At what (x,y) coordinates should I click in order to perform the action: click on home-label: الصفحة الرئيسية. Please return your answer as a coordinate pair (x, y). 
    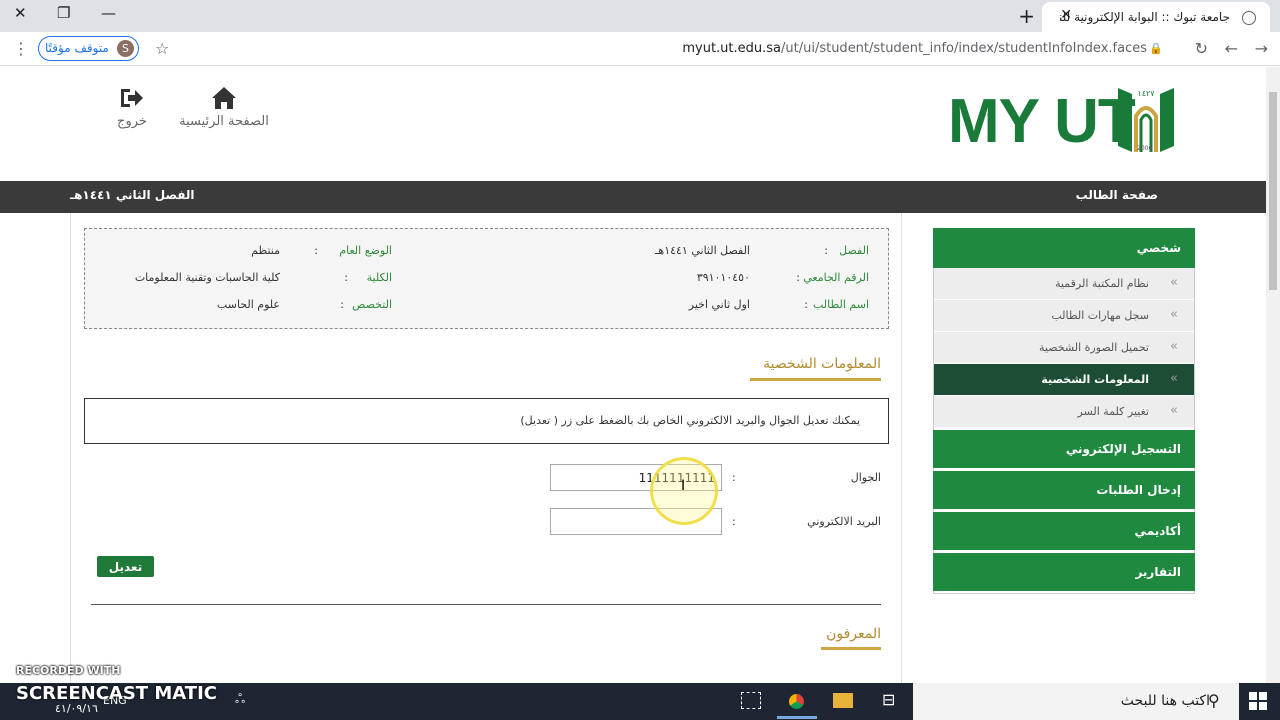
    Looking at the image, I should click on (224, 121).